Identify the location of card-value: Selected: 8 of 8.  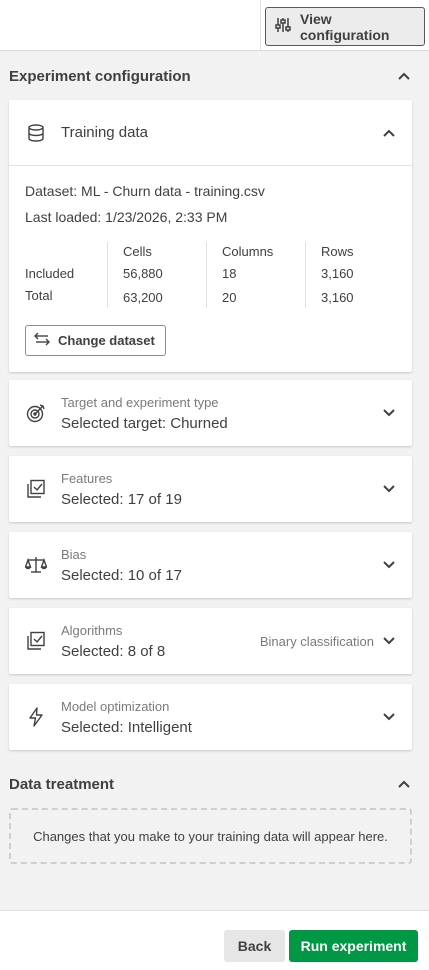
(113, 651).